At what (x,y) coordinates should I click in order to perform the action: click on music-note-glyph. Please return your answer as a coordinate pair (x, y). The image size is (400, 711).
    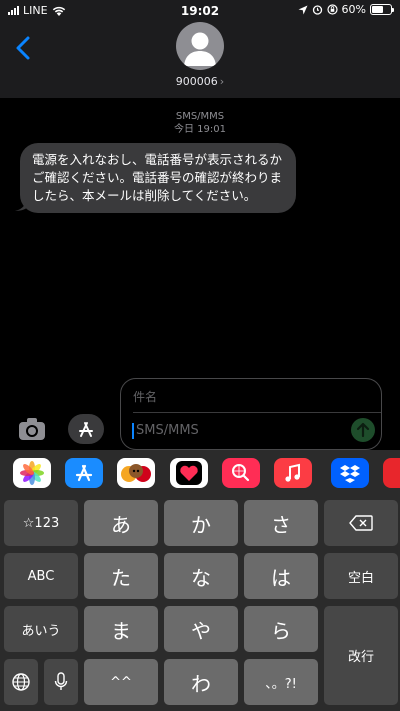
    Looking at the image, I should click on (292, 472).